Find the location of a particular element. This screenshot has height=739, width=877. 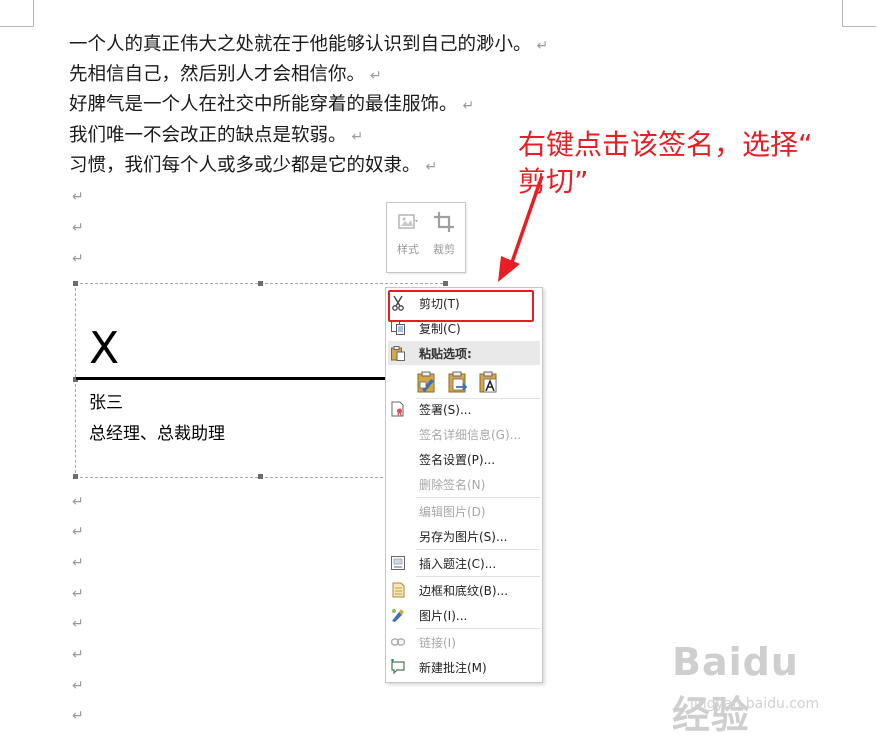

paste-text-only-icon is located at coordinates (488, 382).